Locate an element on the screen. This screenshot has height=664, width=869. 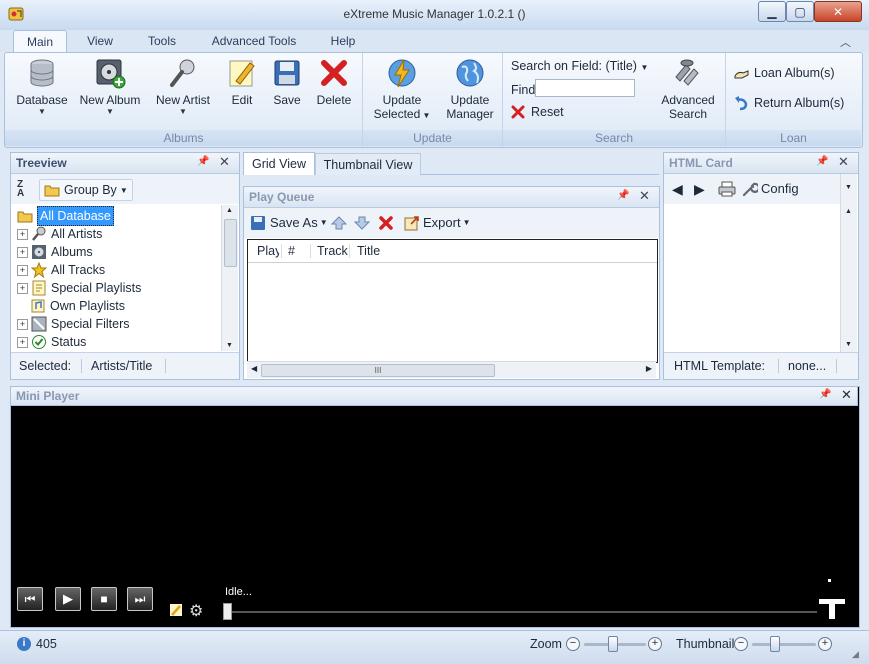
edit-button: Edit is located at coordinates (242, 82).